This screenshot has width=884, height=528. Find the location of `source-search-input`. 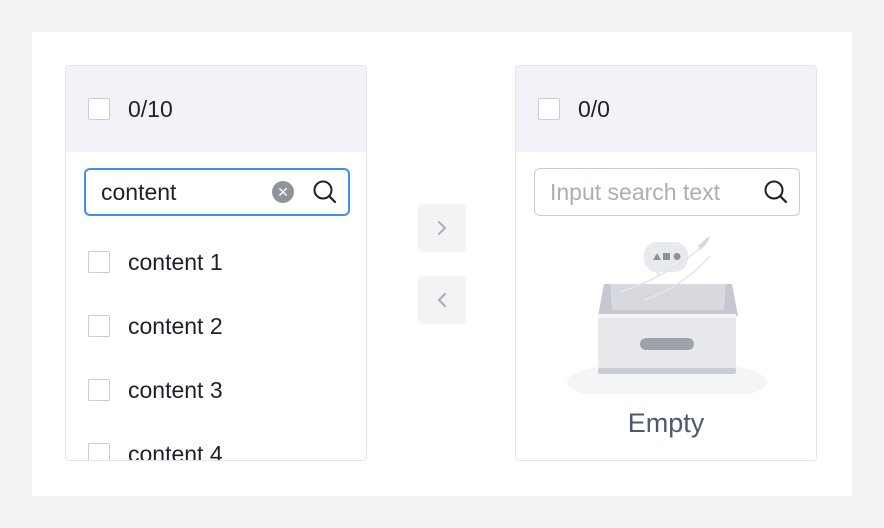

source-search-input is located at coordinates (186, 192).